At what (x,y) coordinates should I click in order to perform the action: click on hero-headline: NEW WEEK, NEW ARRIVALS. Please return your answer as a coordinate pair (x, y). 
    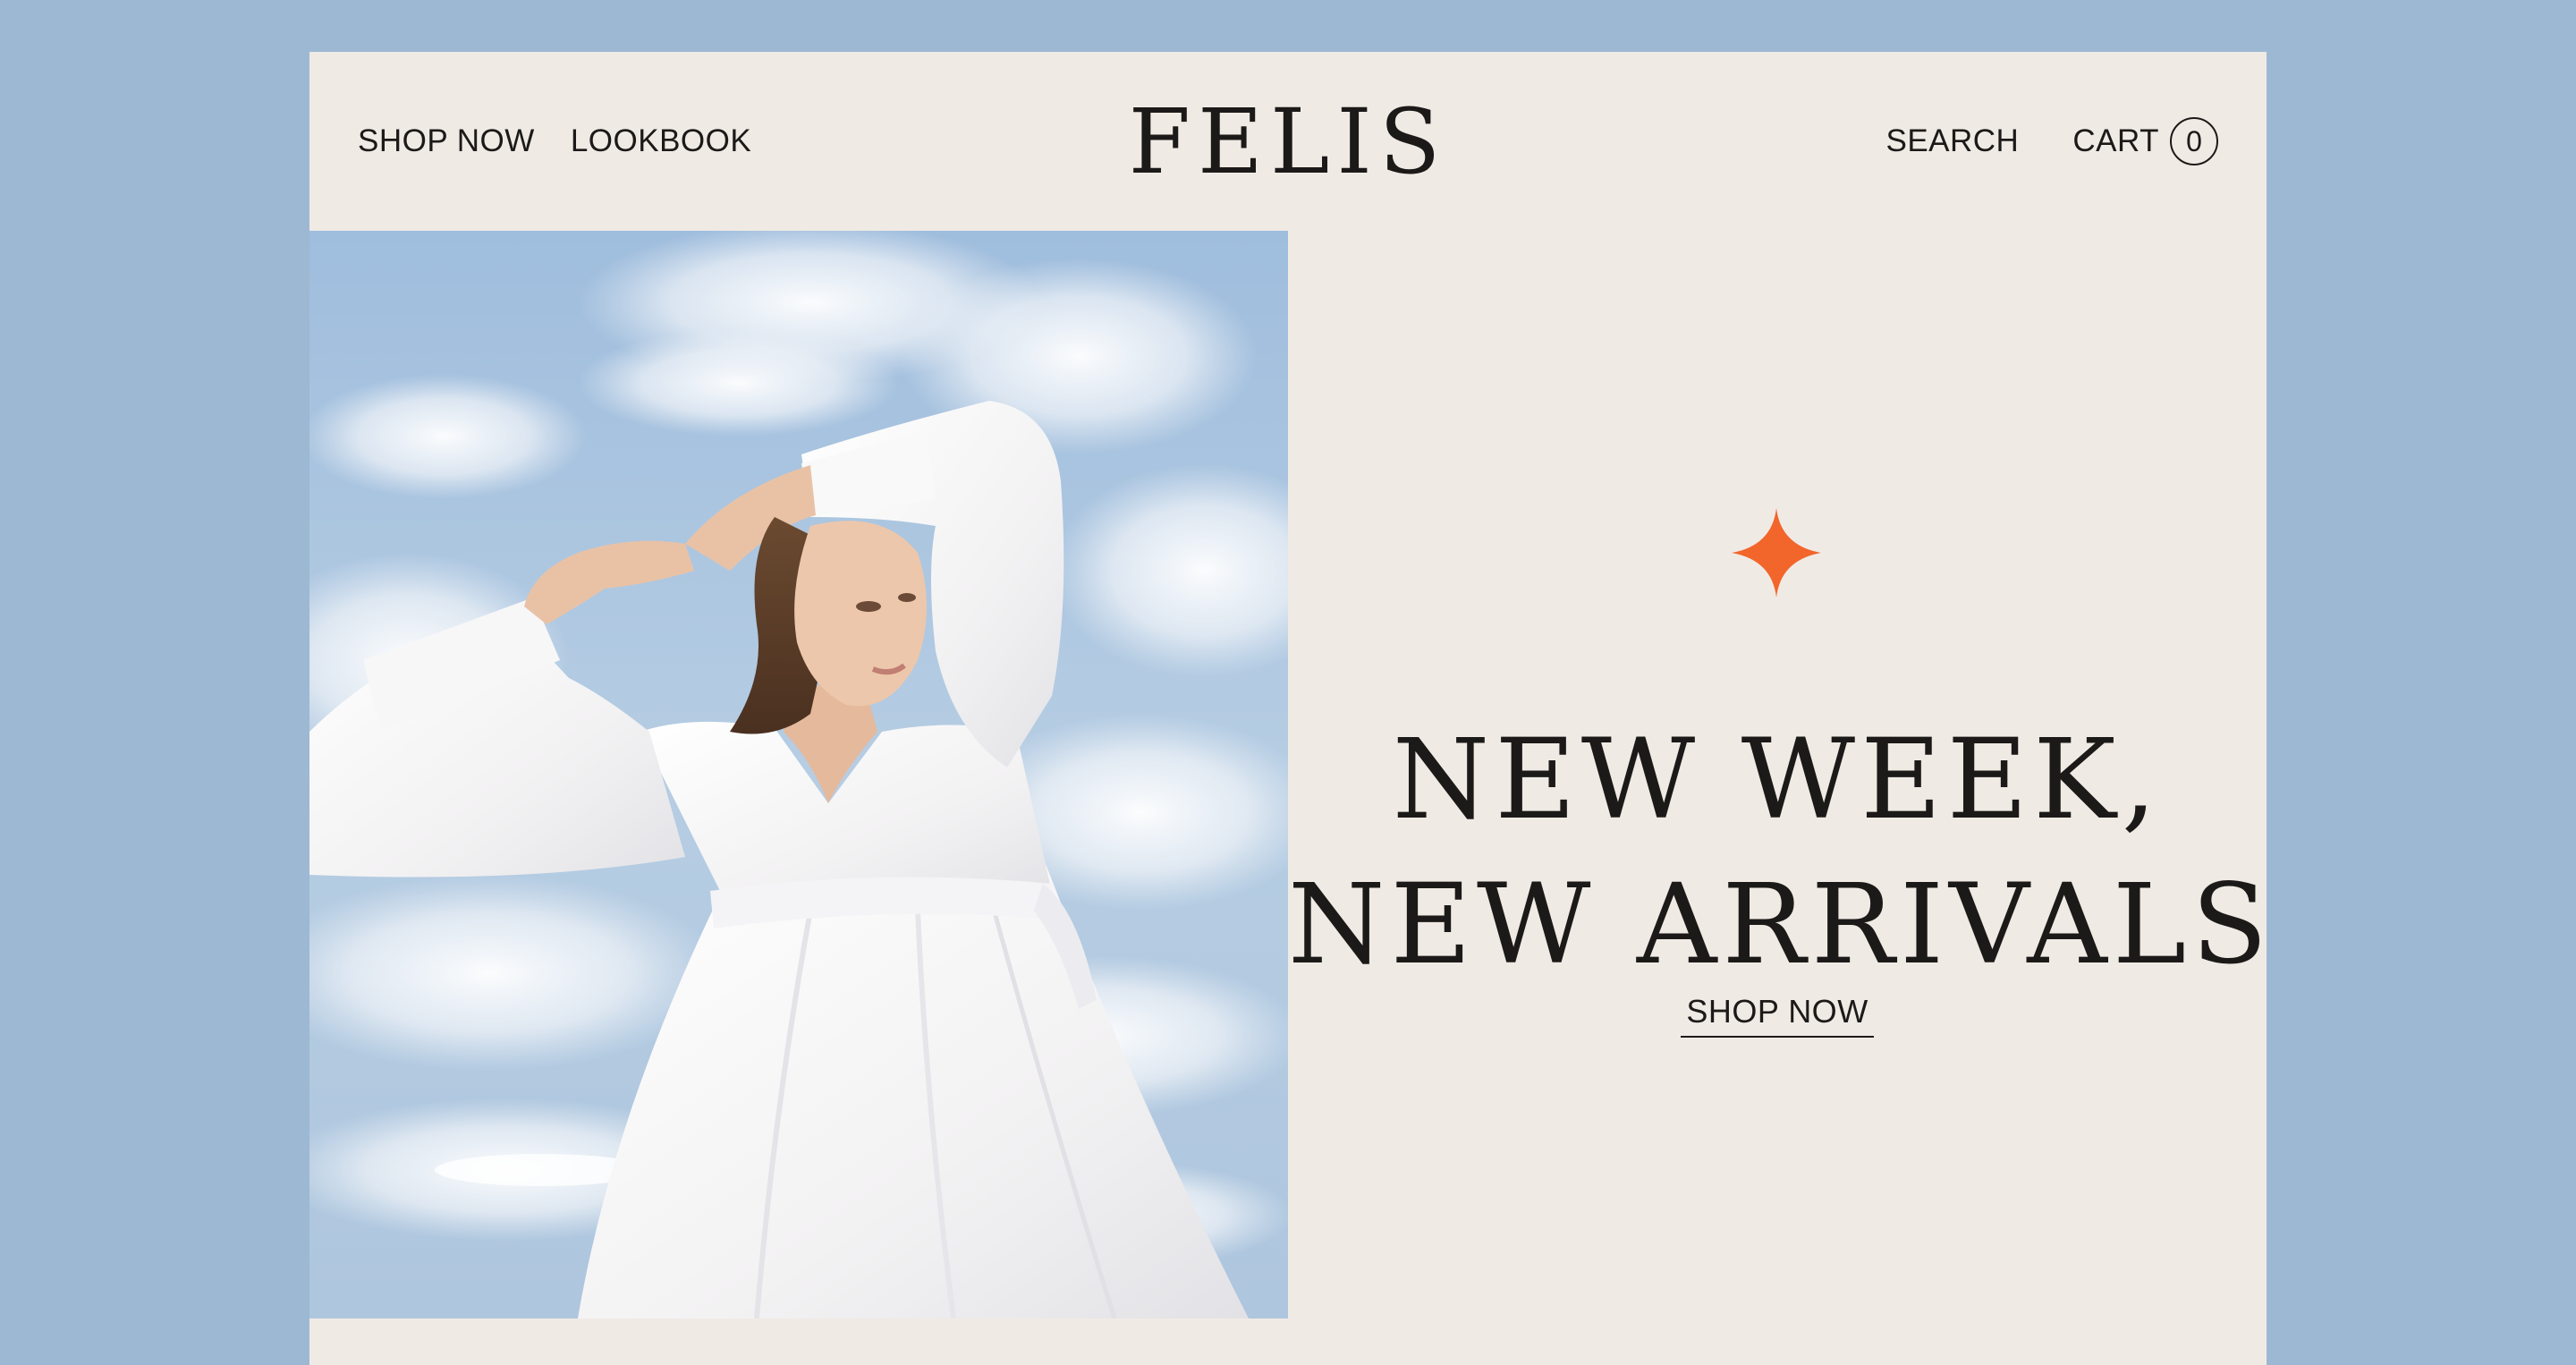
    Looking at the image, I should click on (1777, 852).